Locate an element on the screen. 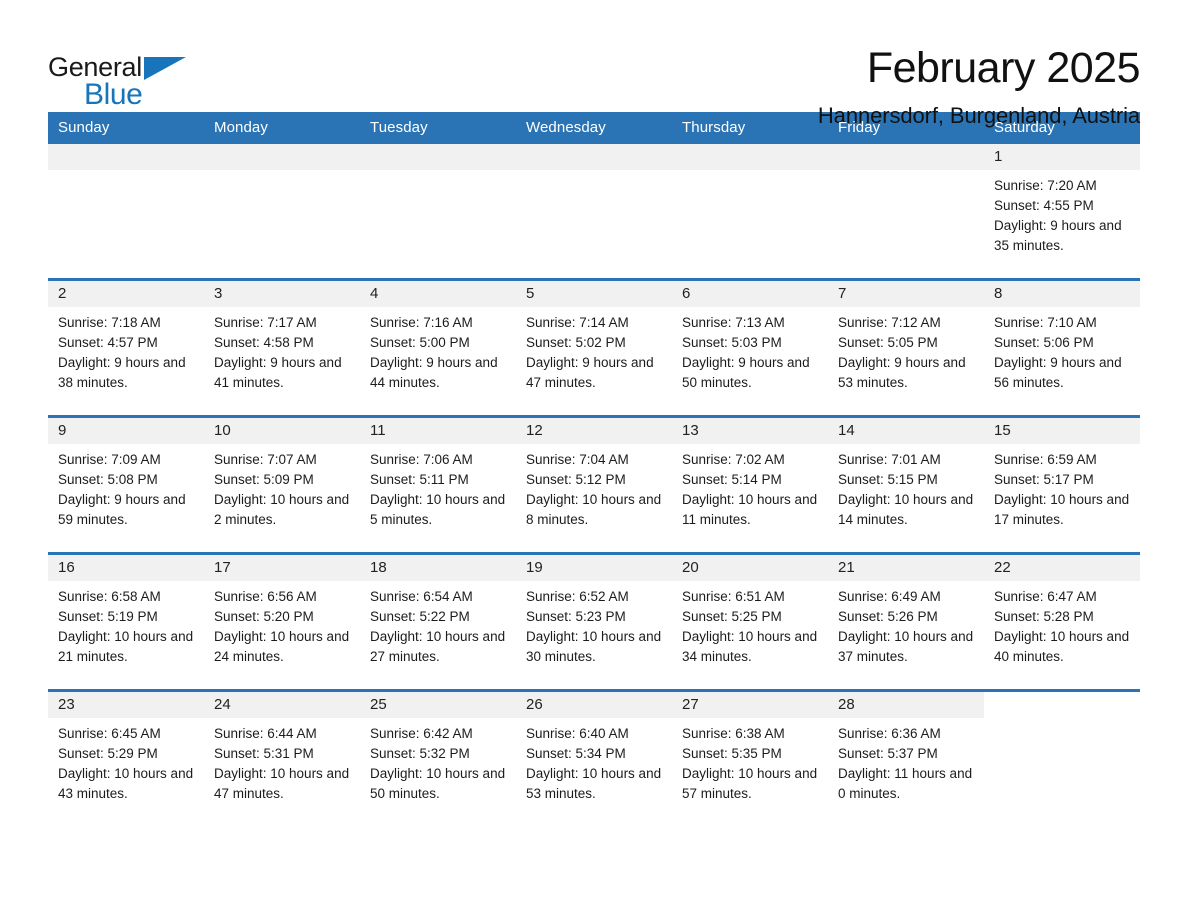 This screenshot has height=918, width=1188. sunset-text: Sunset: 5:11 PM is located at coordinates (419, 479).